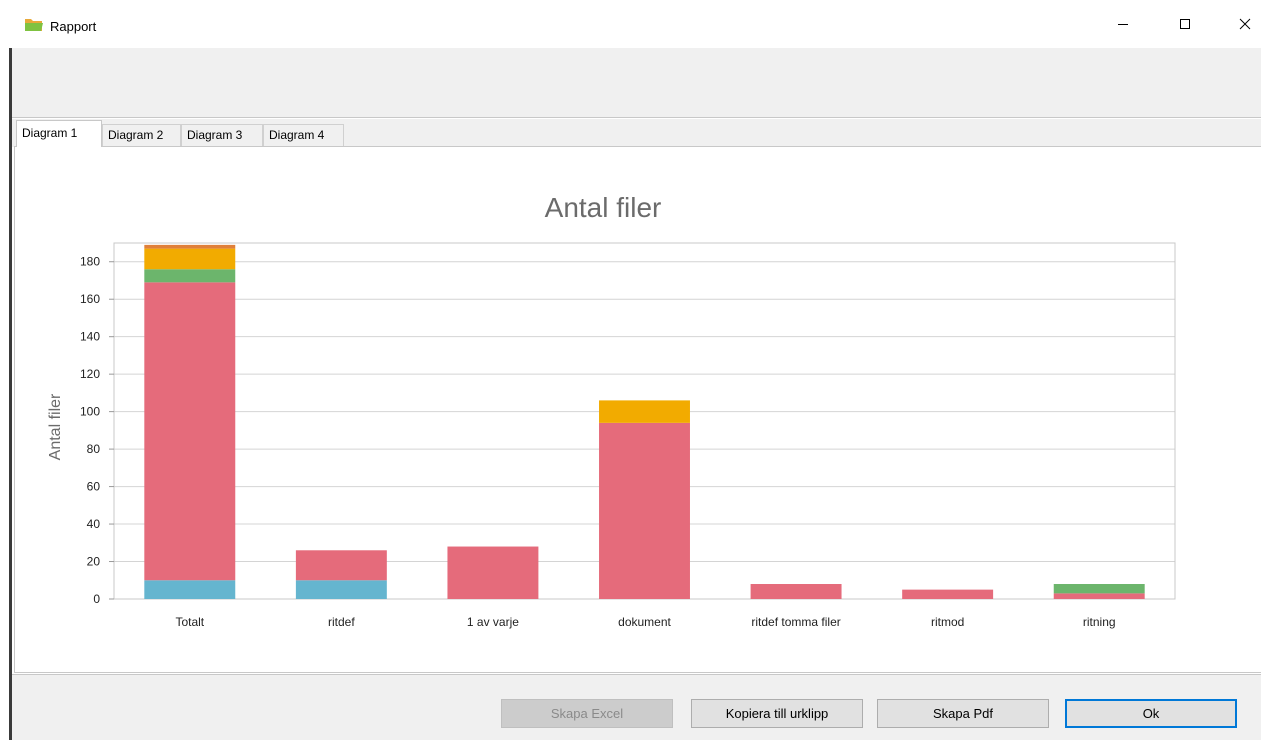 This screenshot has height=740, width=1261. What do you see at coordinates (10, 394) in the screenshot?
I see `window-border` at bounding box center [10, 394].